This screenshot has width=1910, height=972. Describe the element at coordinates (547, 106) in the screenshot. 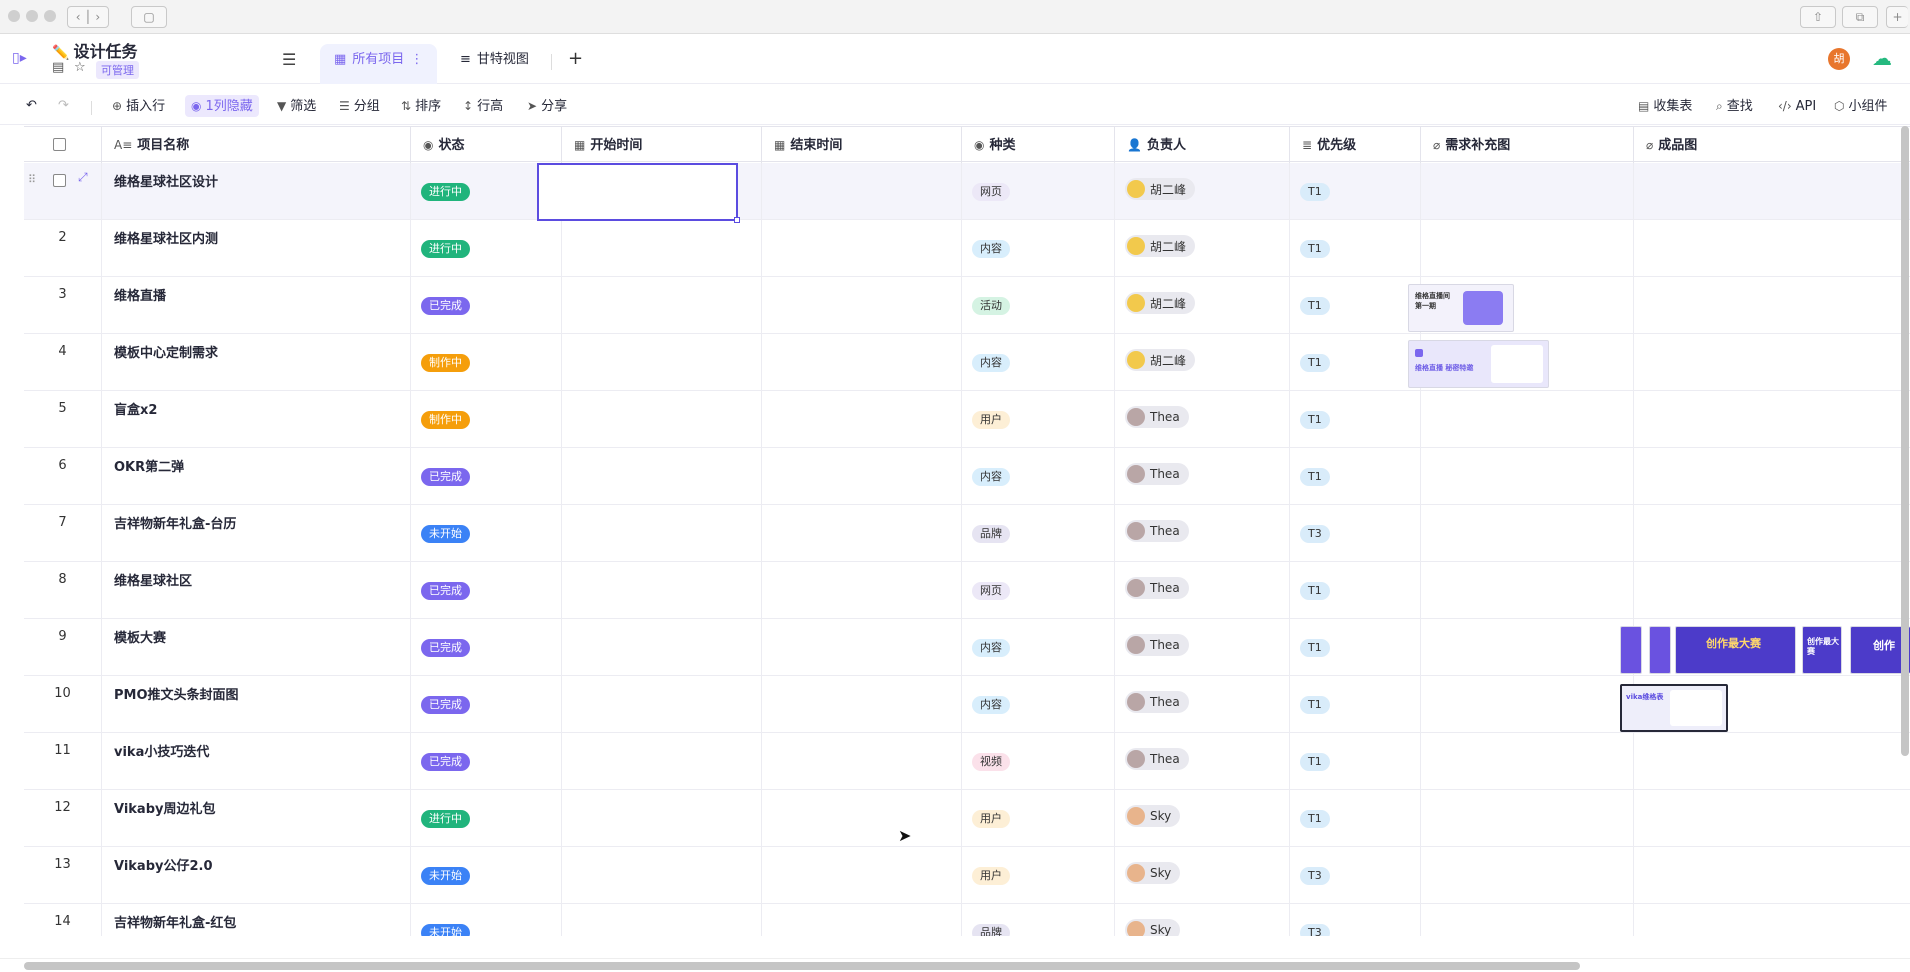

I see `share-button: ➤ 分享` at that location.